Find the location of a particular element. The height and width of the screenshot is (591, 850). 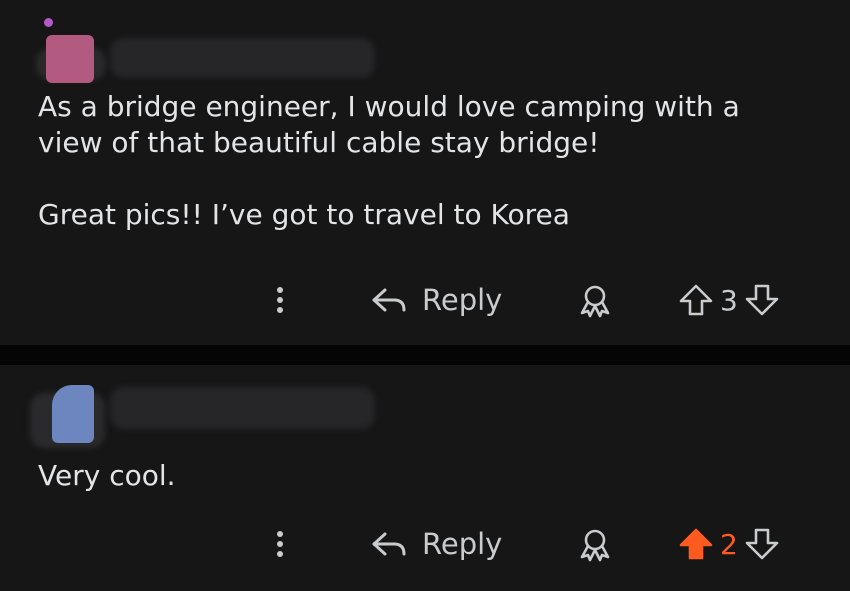

avatar-badge is located at coordinates (48, 22).